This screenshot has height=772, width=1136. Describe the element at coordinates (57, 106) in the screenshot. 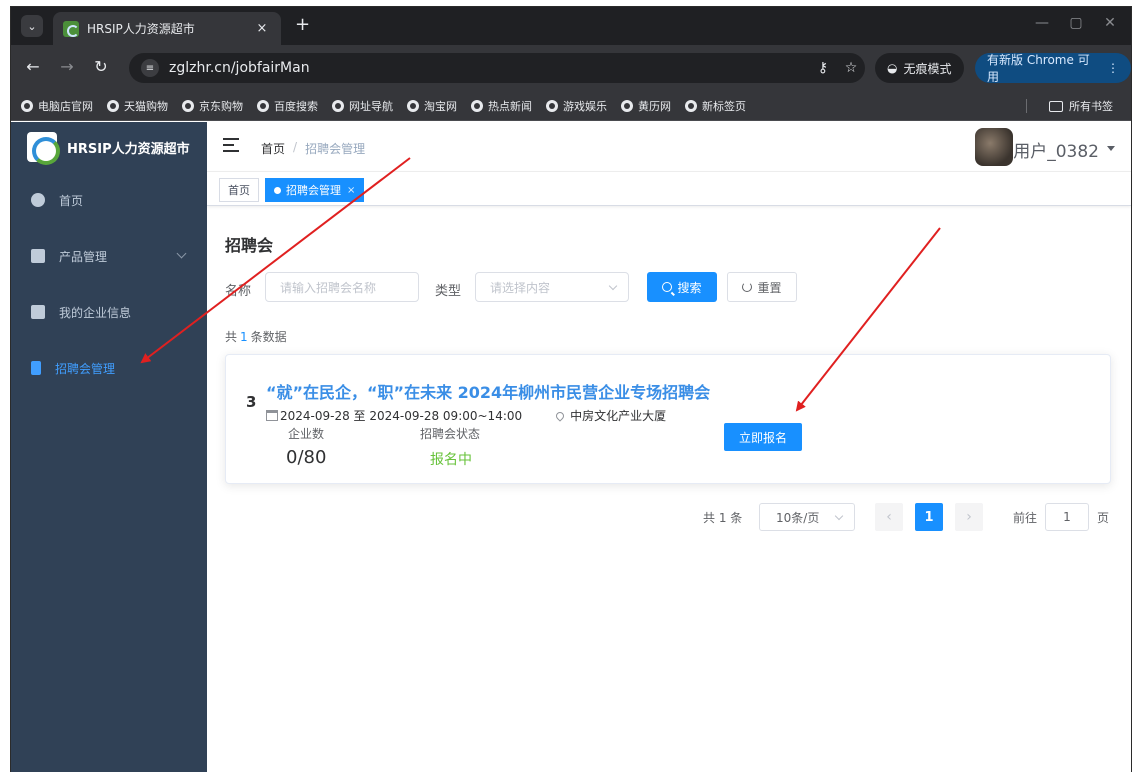

I see `bookmark-item: 电脑店官网` at that location.